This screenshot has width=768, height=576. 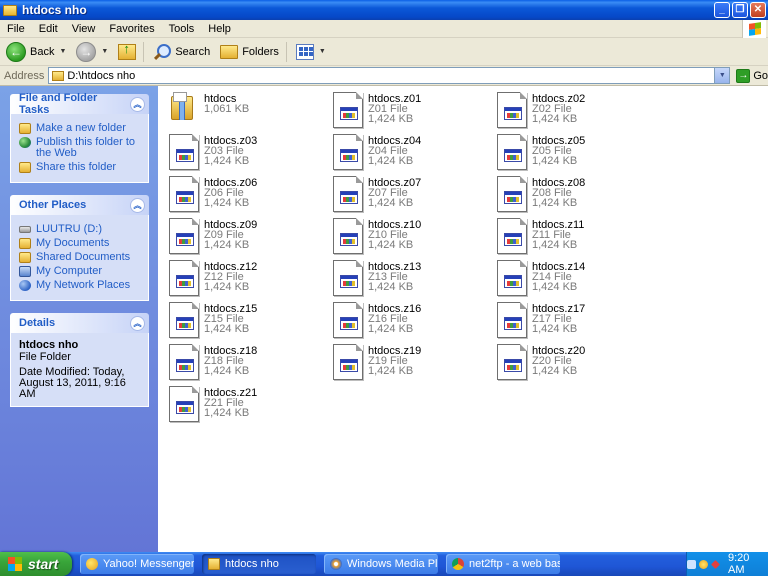 I want to click on file-item: htdocs.z17 Z17 File 1,424 KB, so click(x=570, y=320).